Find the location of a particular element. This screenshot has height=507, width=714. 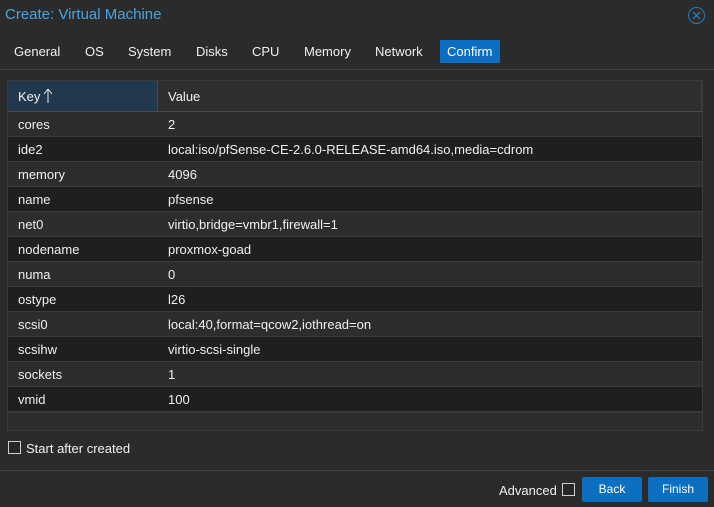

table-row: name pfsense is located at coordinates (355, 199).